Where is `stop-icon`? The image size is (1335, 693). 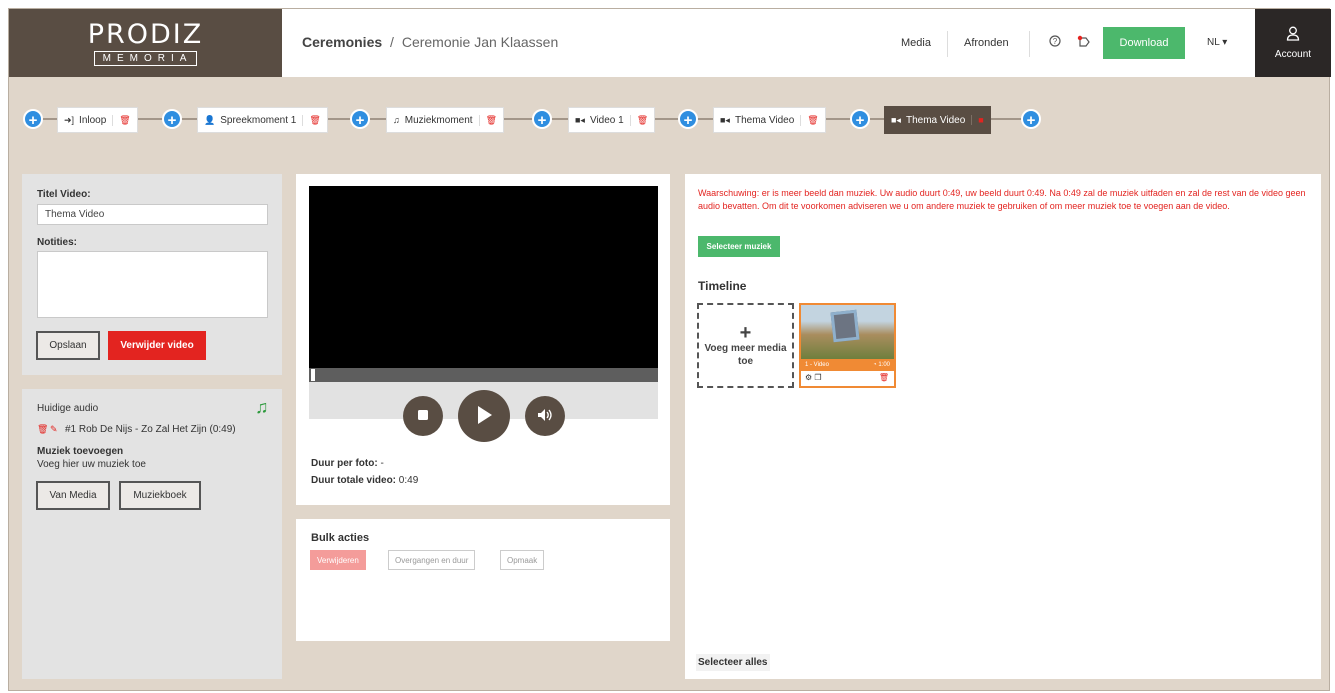 stop-icon is located at coordinates (423, 416).